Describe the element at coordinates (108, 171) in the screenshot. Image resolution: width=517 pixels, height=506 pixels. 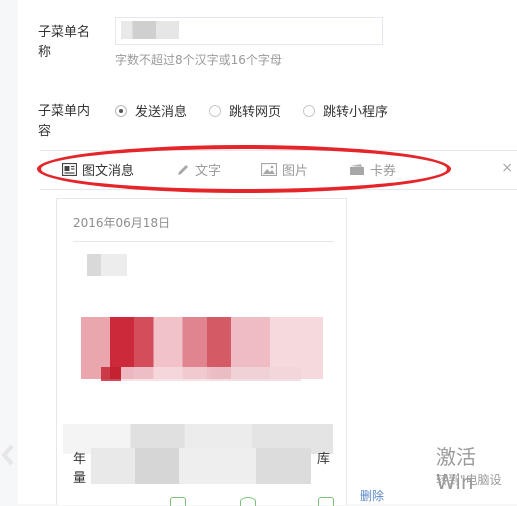
I see `tab-label: 图文消息` at that location.